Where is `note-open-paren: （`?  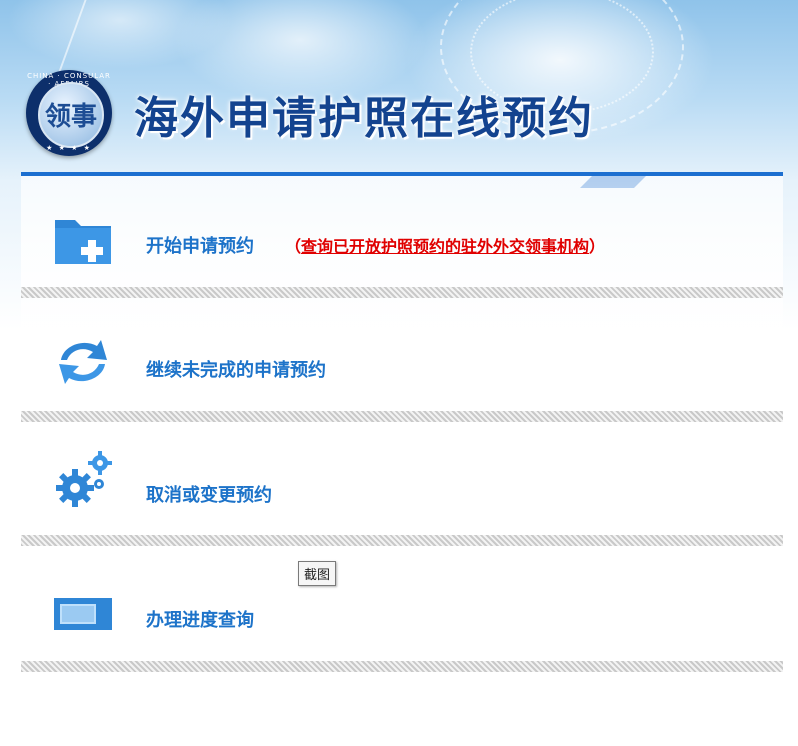
note-open-paren: （ is located at coordinates (293, 246).